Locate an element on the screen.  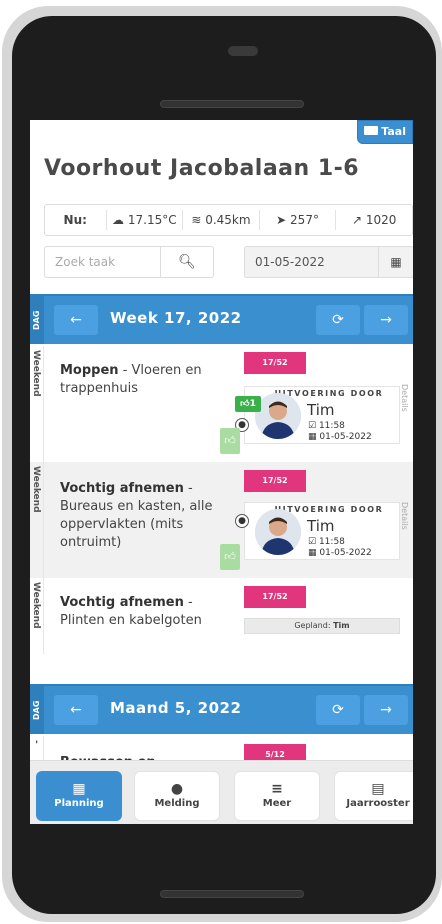
month-header: DAG ← Maand 5, 2022 ⟳ → is located at coordinates (221, 709).